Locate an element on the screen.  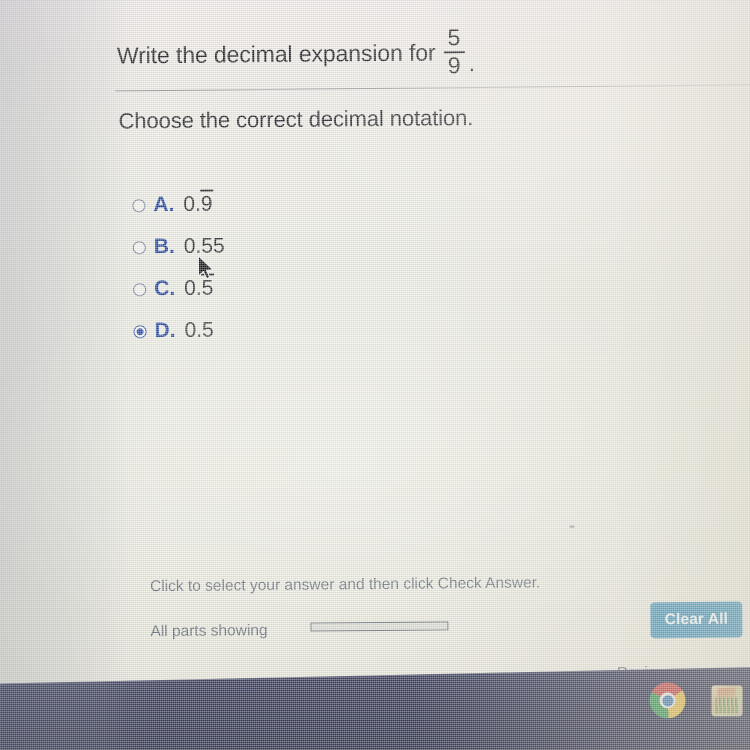
question-prompt: Write the decimal expansion for 5 9 . is located at coordinates (296, 53).